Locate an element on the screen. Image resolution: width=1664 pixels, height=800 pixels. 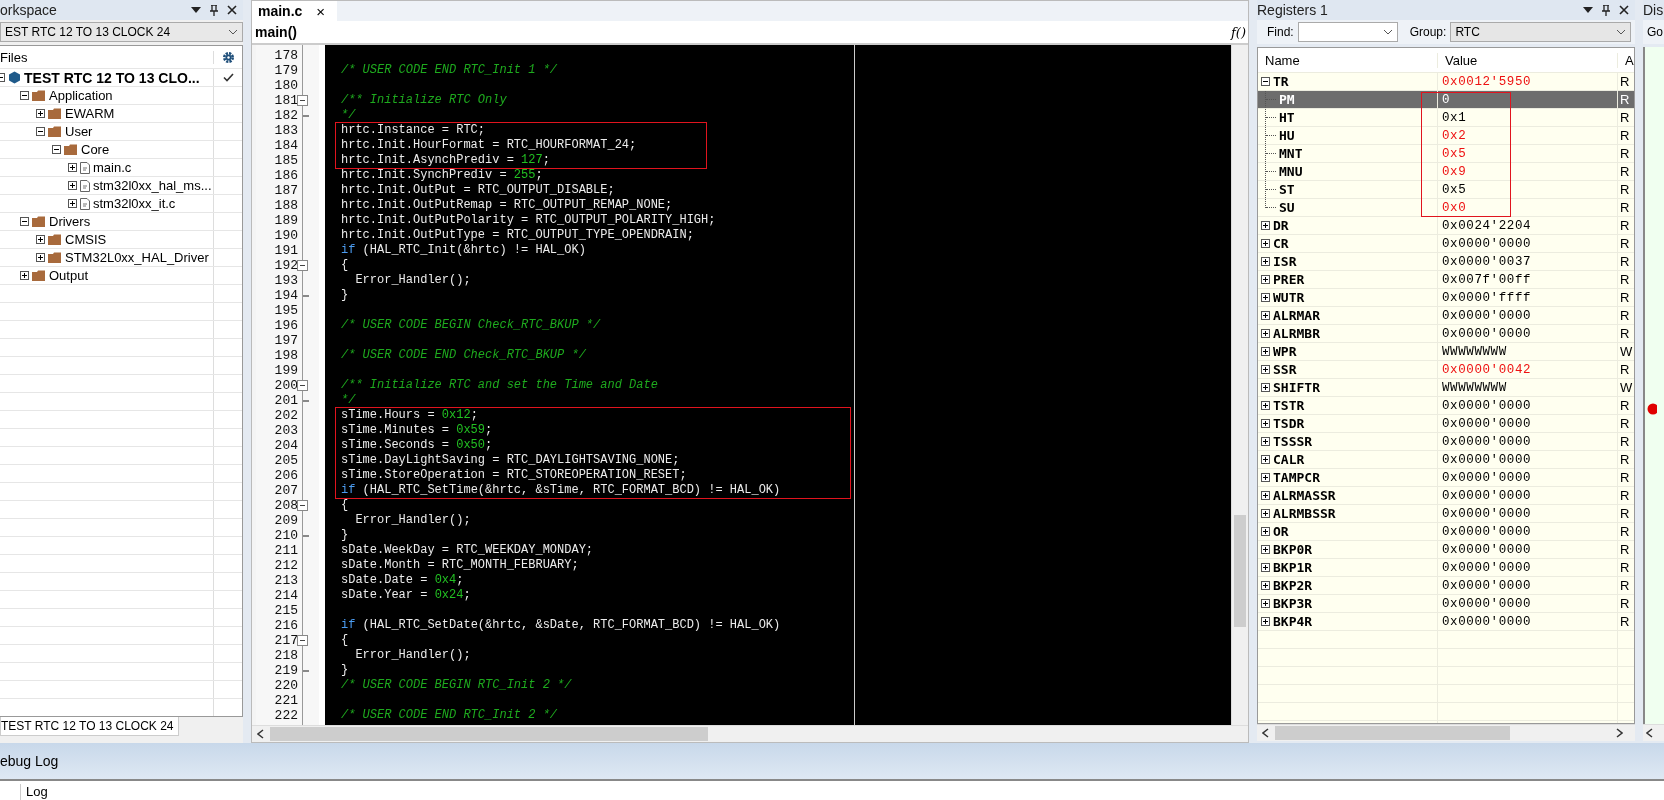
register-row: DR 0x0024'2204 R is located at coordinates (1446, 226).